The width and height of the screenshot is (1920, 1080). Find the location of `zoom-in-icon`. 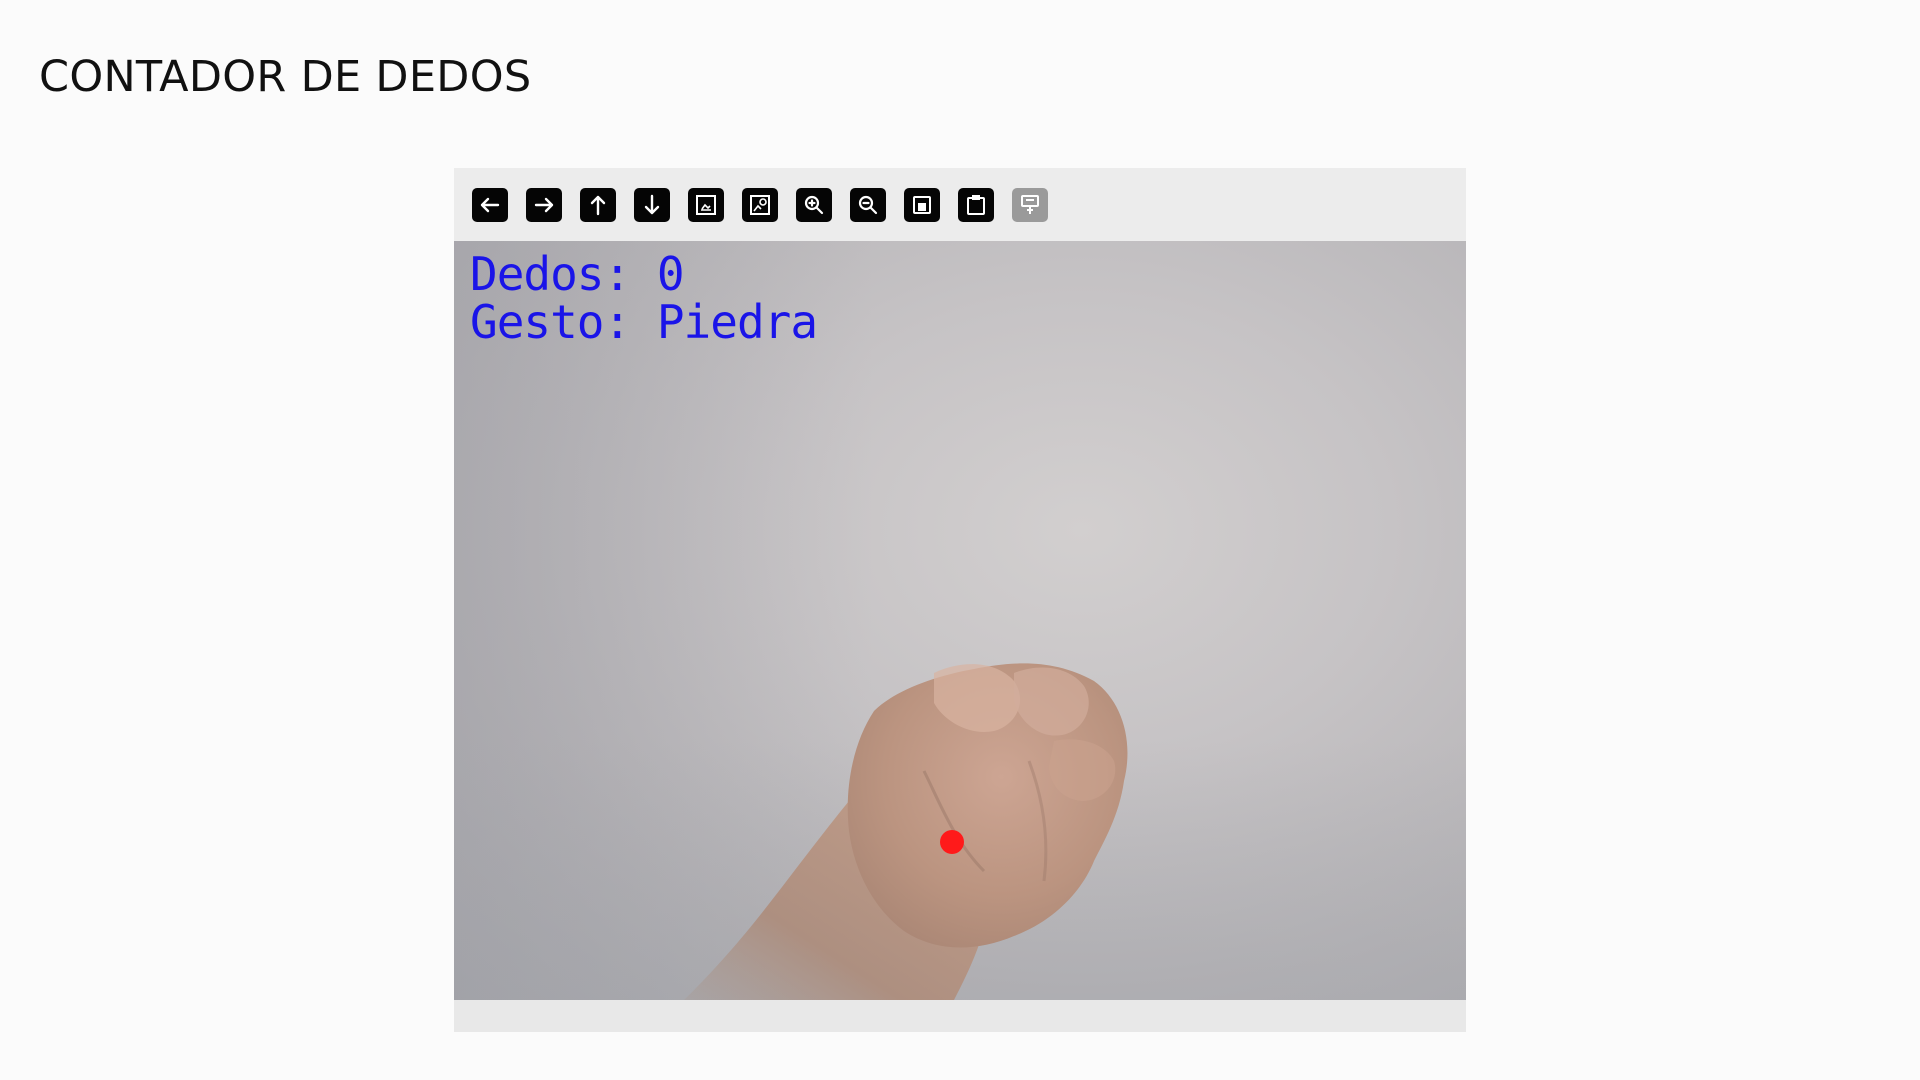

zoom-in-icon is located at coordinates (814, 205).